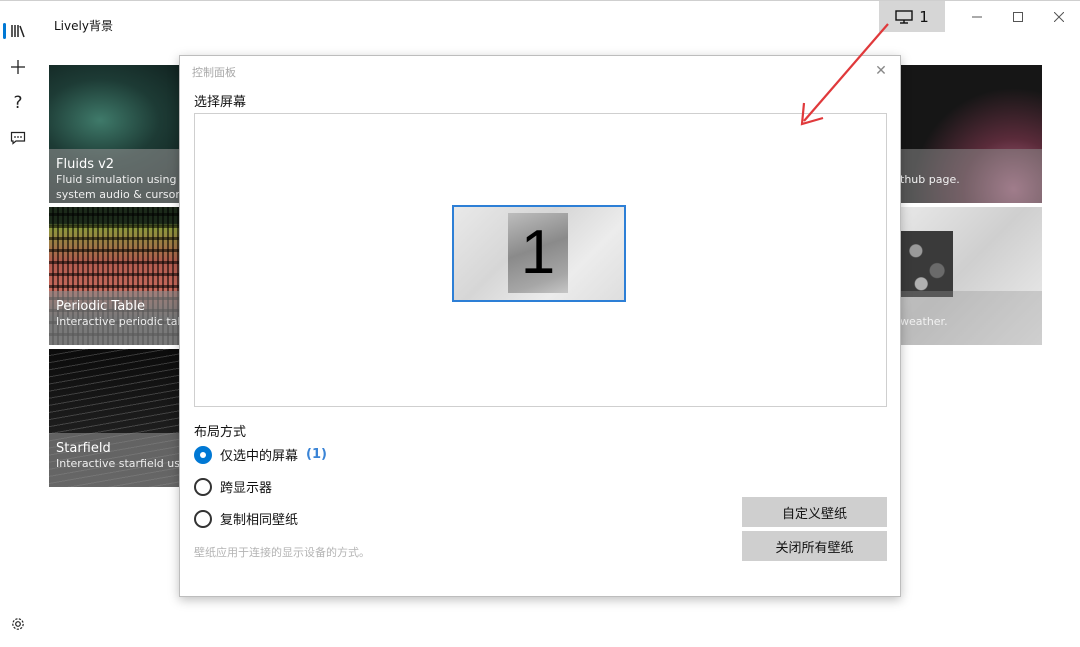 The image size is (1080, 647). I want to click on monitor-number: 1, so click(924, 16).